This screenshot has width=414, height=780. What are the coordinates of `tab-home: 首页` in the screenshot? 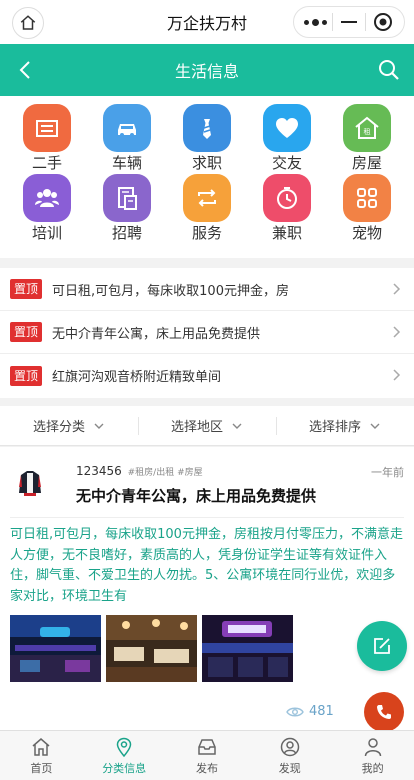 It's located at (41, 755).